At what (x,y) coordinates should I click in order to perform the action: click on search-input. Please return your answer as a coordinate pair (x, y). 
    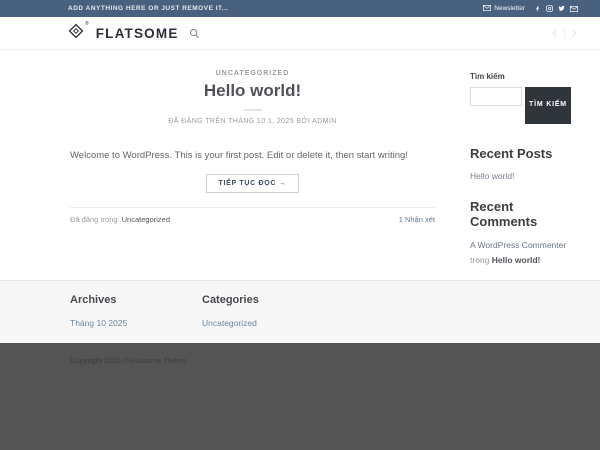
    Looking at the image, I should click on (496, 96).